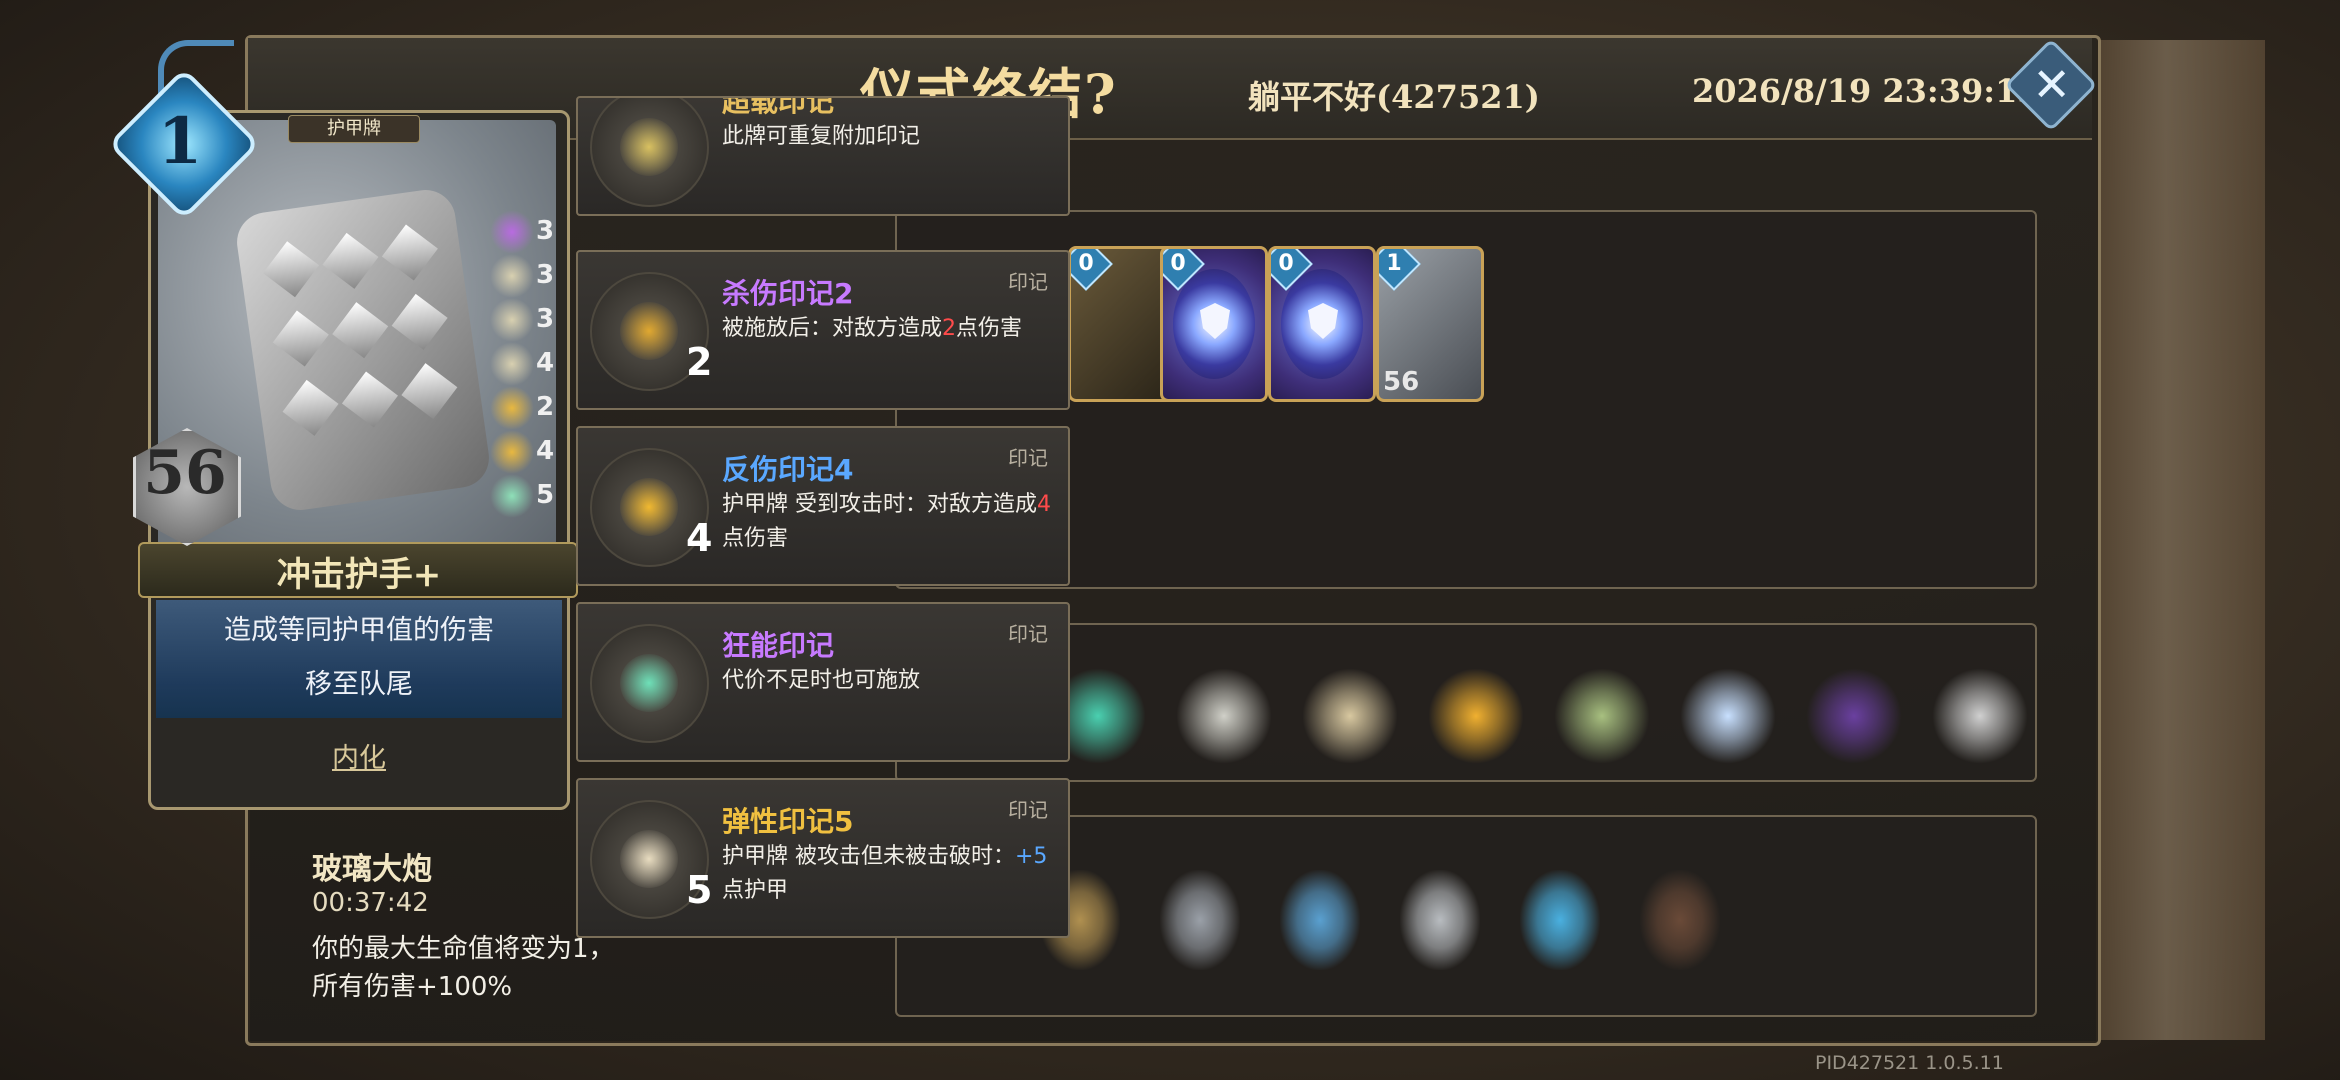  What do you see at coordinates (359, 630) in the screenshot?
I see `card-effect-line1: 造成等同护甲值的伤害` at bounding box center [359, 630].